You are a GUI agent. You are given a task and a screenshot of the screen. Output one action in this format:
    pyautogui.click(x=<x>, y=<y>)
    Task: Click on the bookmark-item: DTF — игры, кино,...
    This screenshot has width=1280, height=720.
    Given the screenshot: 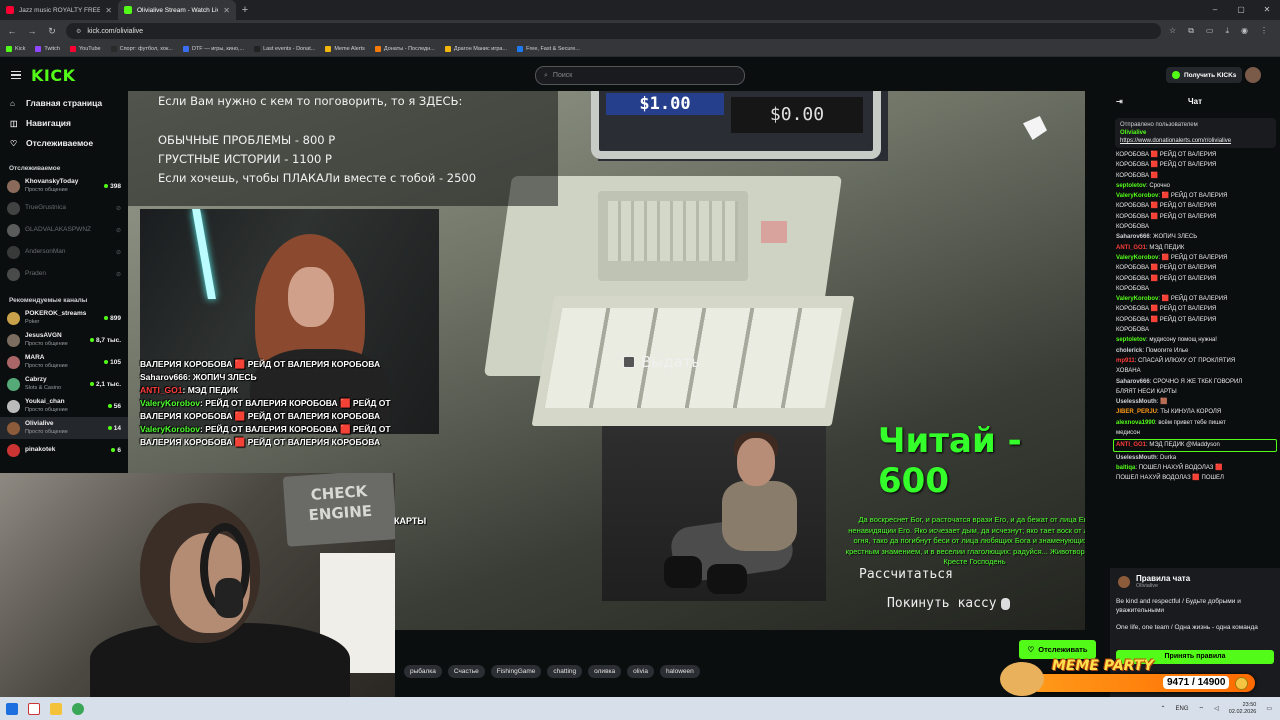 What is the action you would take?
    pyautogui.click(x=213, y=49)
    